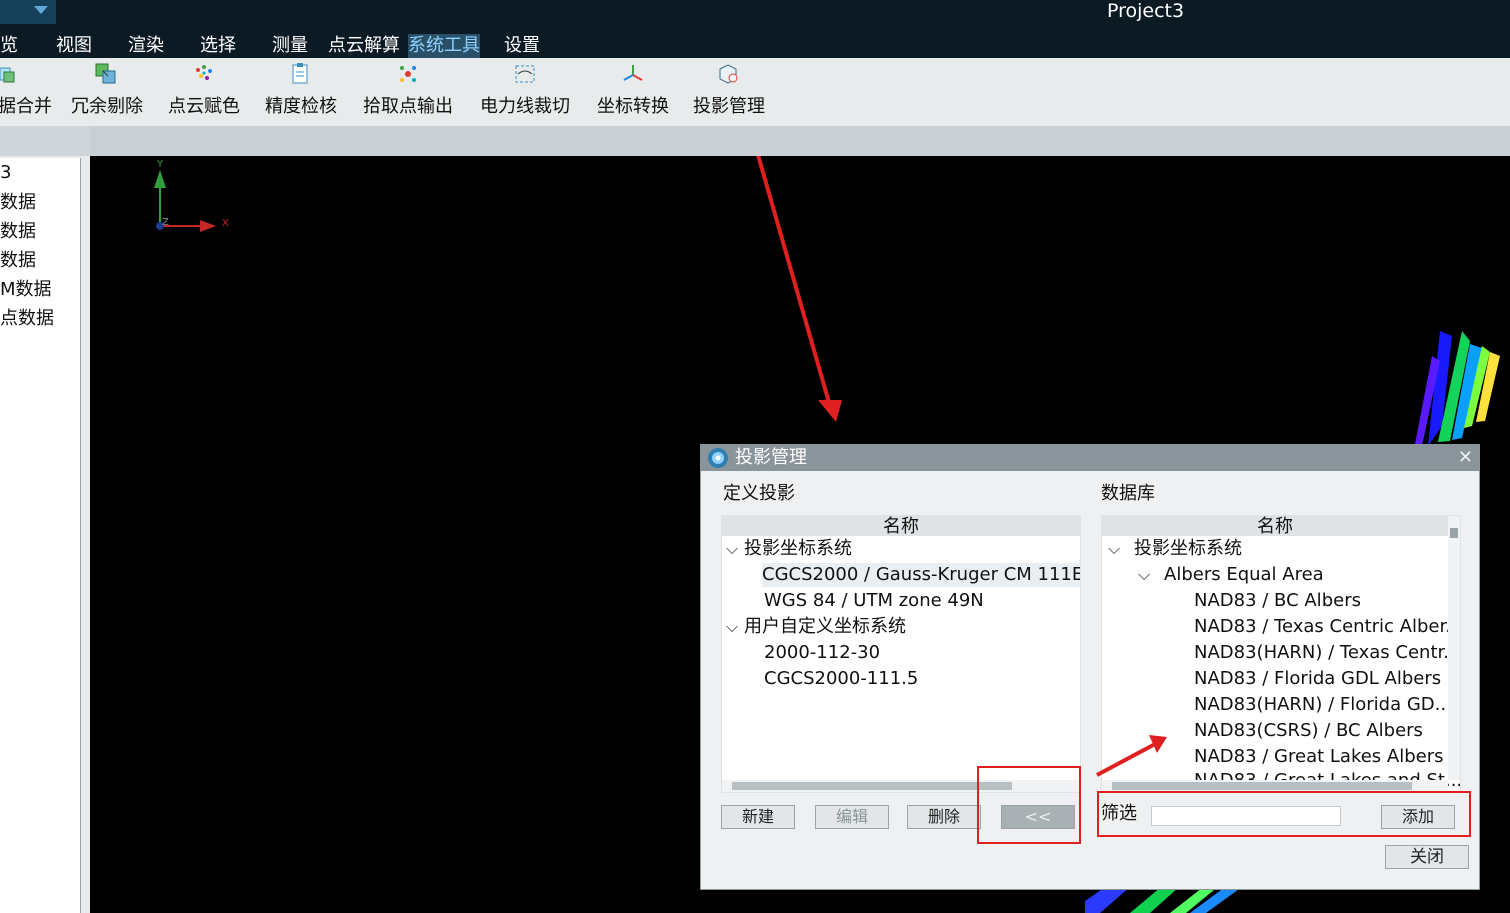  I want to click on menu-system-tools: 系统工具, so click(444, 46).